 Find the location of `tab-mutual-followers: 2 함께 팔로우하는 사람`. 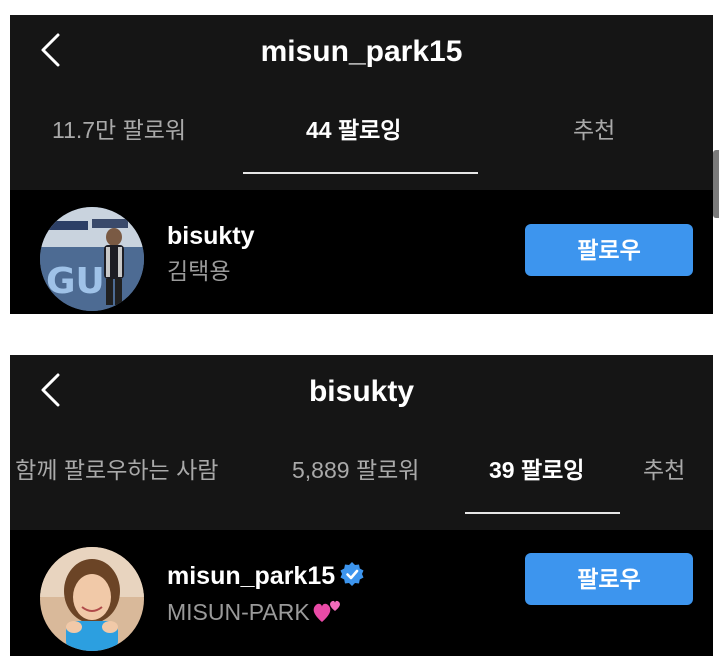

tab-mutual-followers: 2 함께 팔로우하는 사람 is located at coordinates (114, 470).